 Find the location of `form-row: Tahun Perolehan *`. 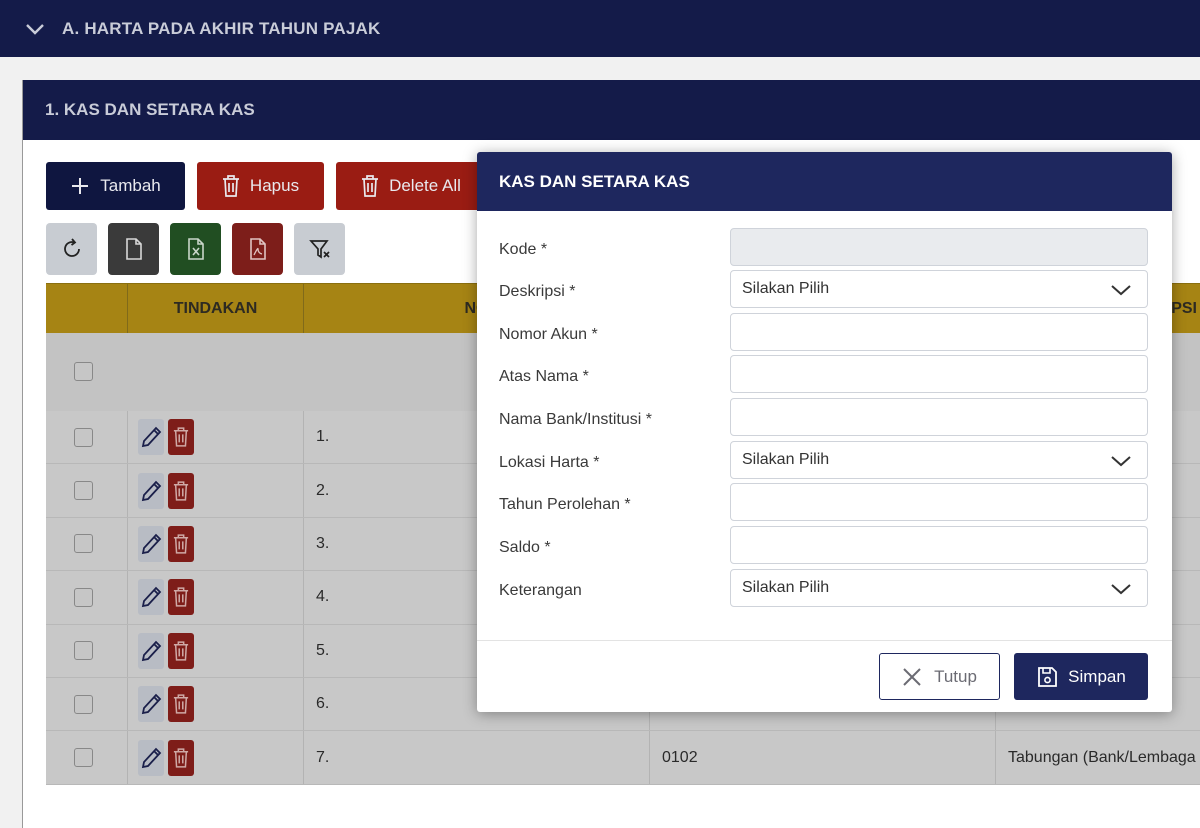

form-row: Tahun Perolehan * is located at coordinates (824, 502).